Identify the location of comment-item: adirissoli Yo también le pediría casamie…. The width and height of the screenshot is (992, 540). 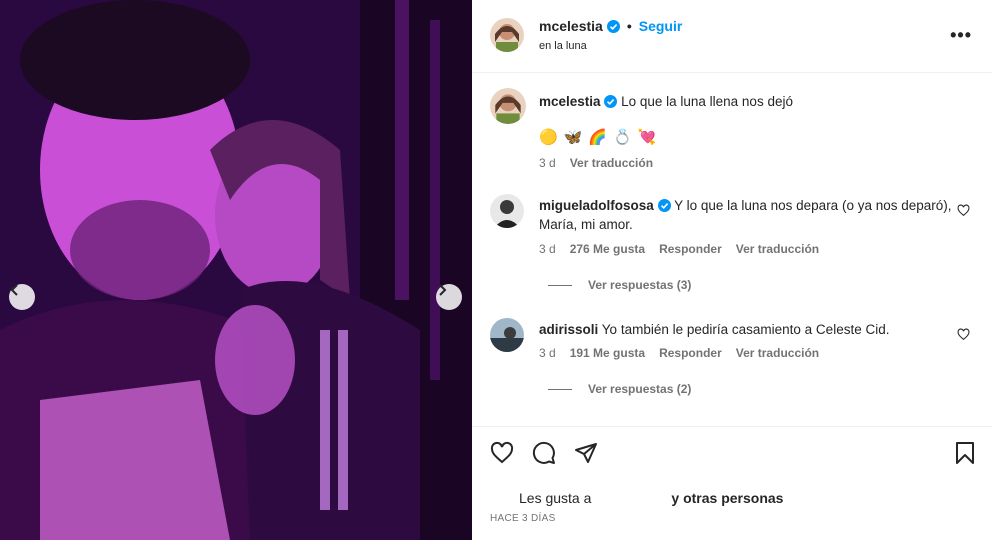
(730, 368).